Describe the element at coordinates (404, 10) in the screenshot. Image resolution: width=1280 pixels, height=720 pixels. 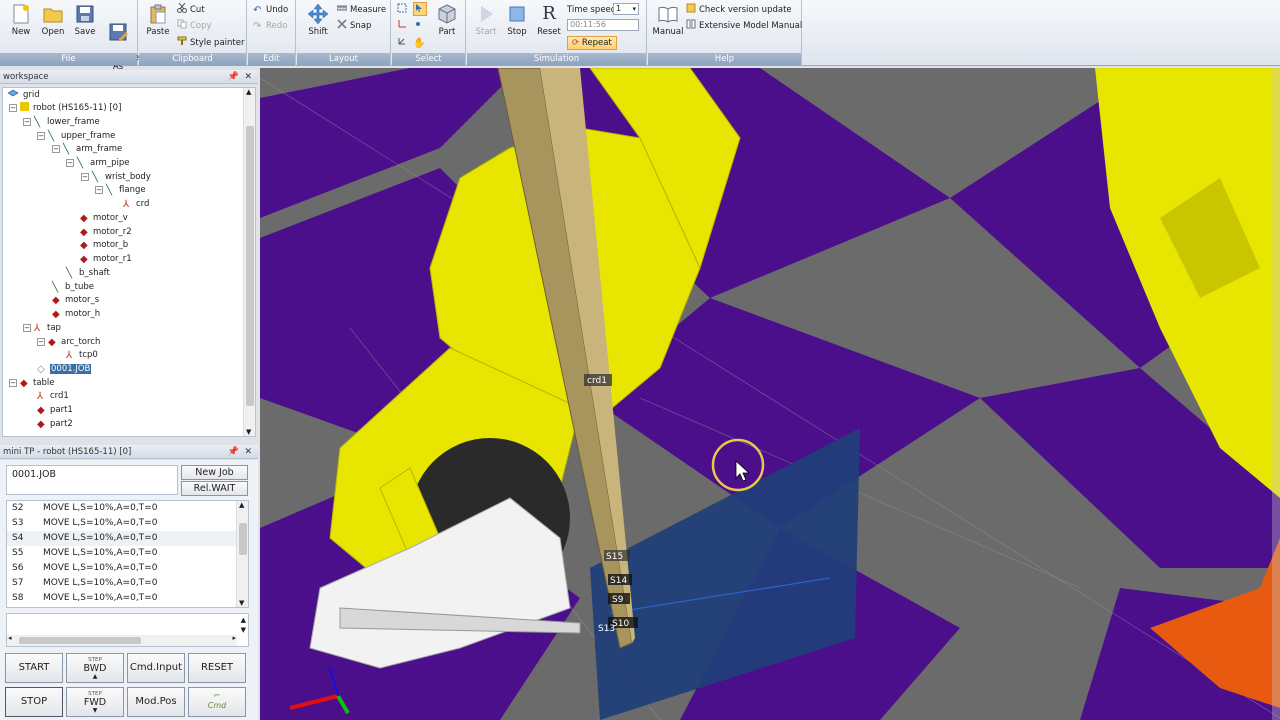
I see `select-box-button` at that location.